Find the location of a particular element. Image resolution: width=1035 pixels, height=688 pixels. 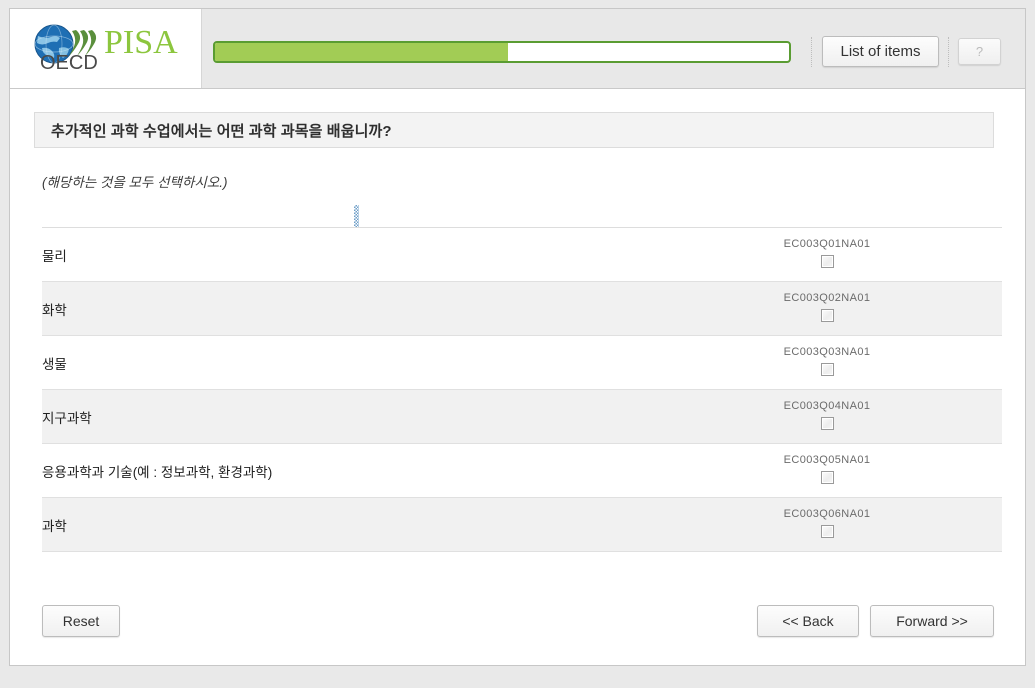

option-label: 물리 is located at coordinates (347, 254).